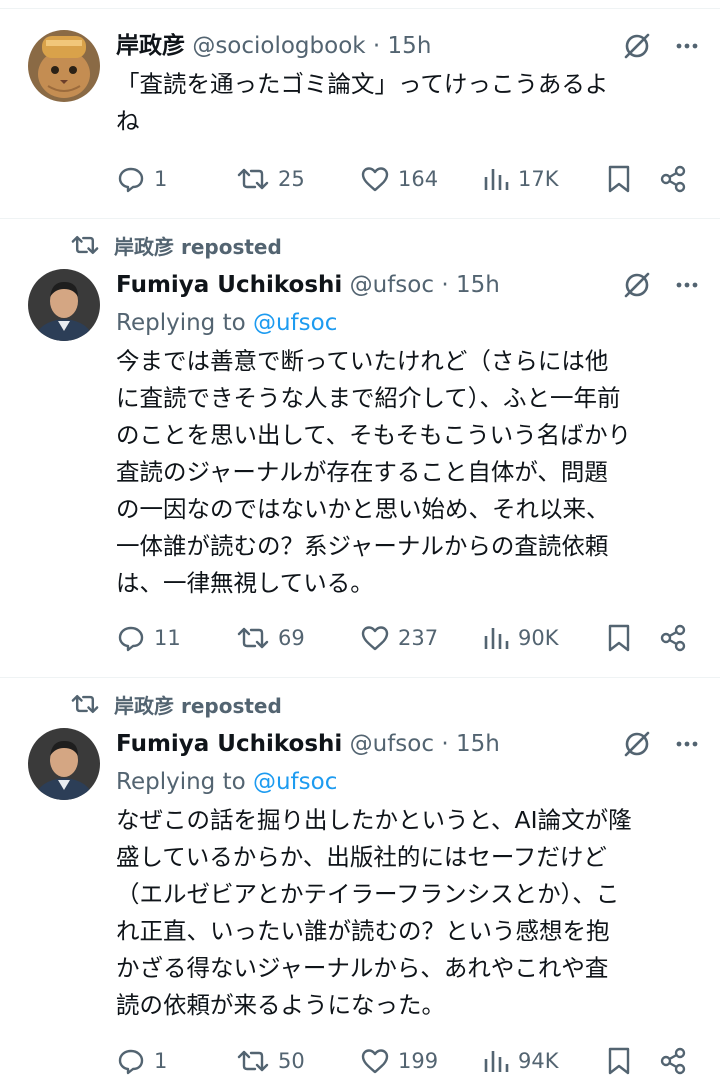 This screenshot has height=1089, width=720. What do you see at coordinates (167, 638) in the screenshot?
I see `reply-count: 11` at bounding box center [167, 638].